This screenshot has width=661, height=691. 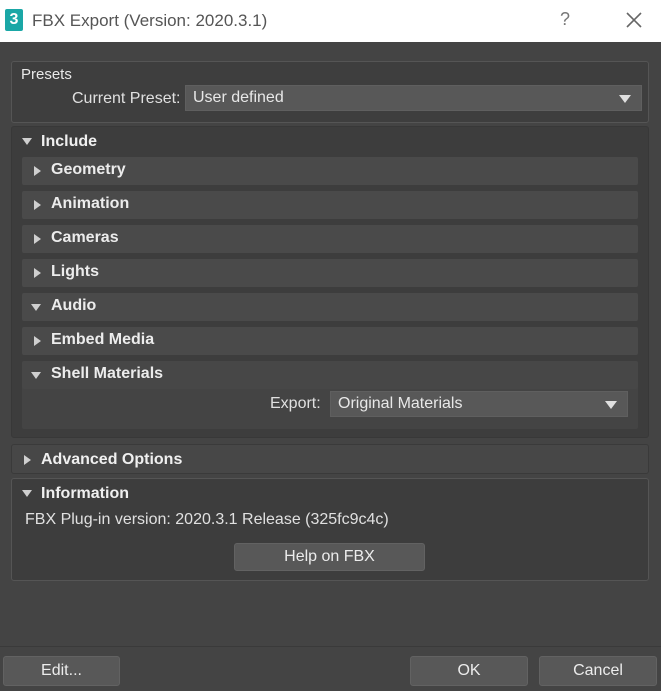 I want to click on section-embed-media-label: Embed Media, so click(x=103, y=339).